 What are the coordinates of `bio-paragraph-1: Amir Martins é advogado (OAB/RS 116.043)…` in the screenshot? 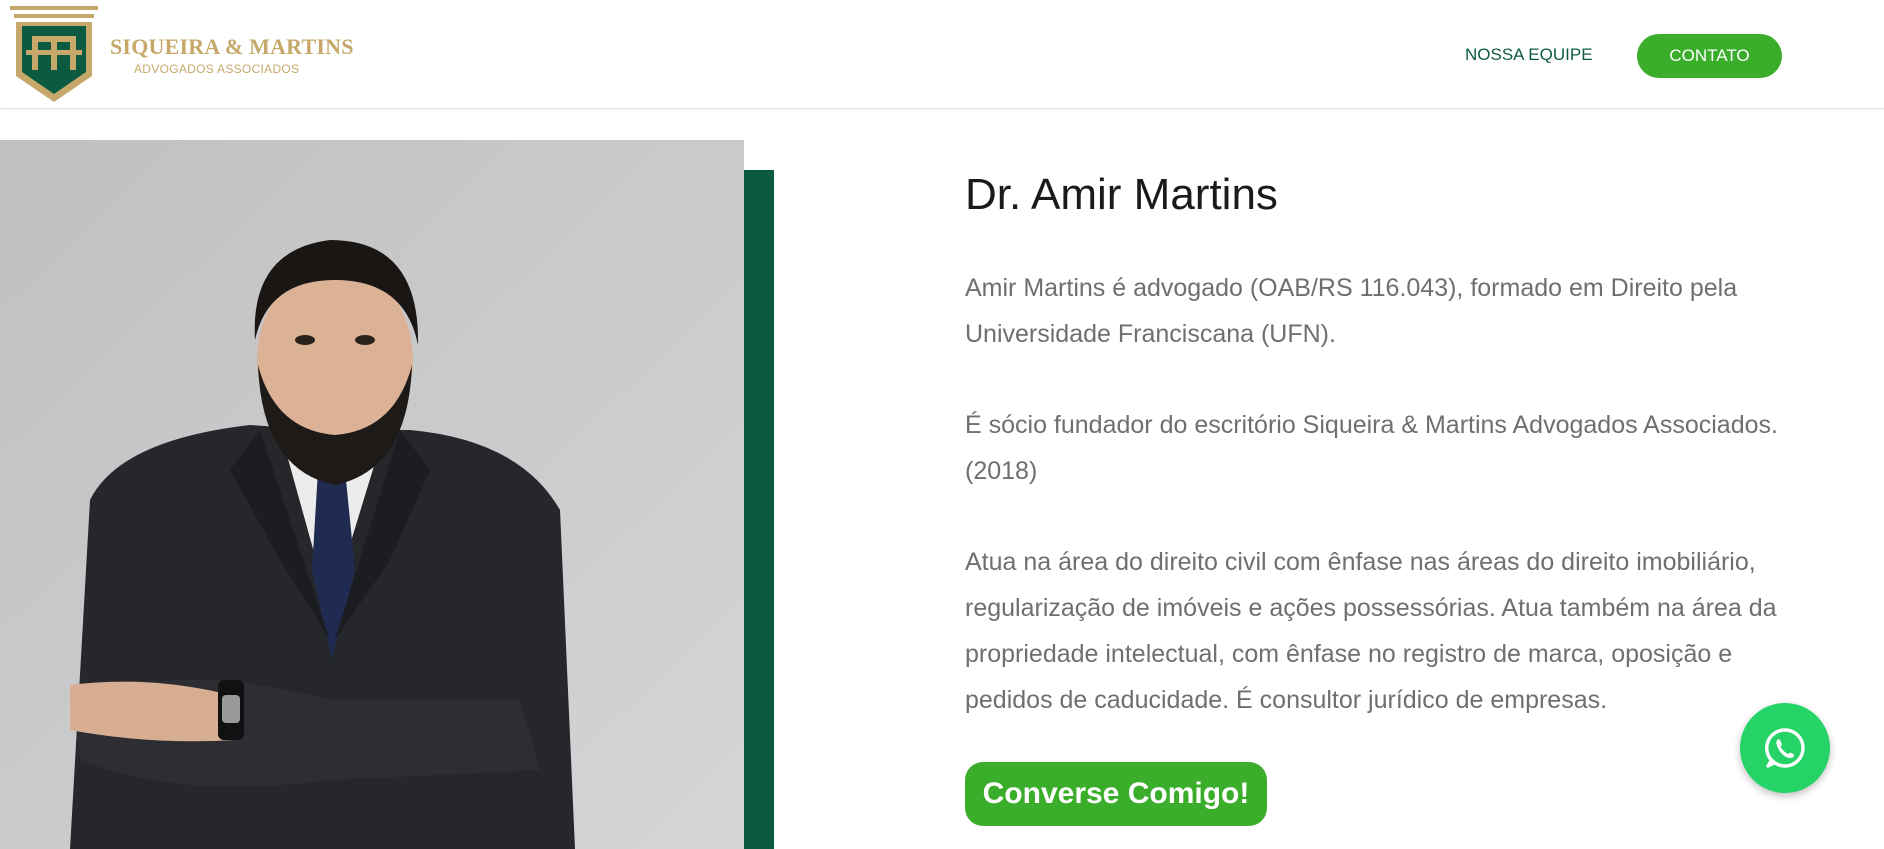 It's located at (1351, 311).